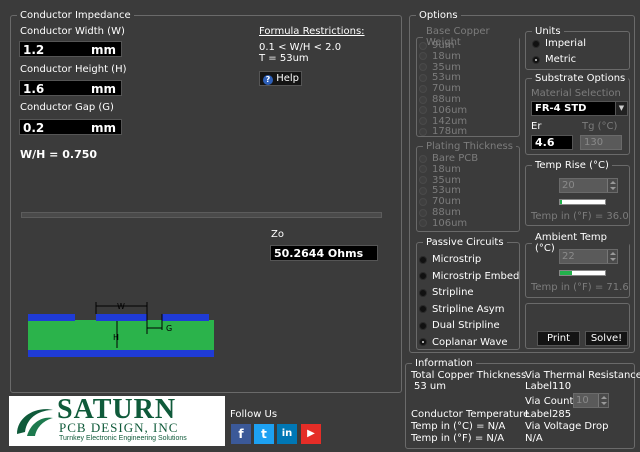 This screenshot has width=640, height=452. Describe the element at coordinates (70, 49) in the screenshot. I see `width-input: 1.2 mm` at that location.